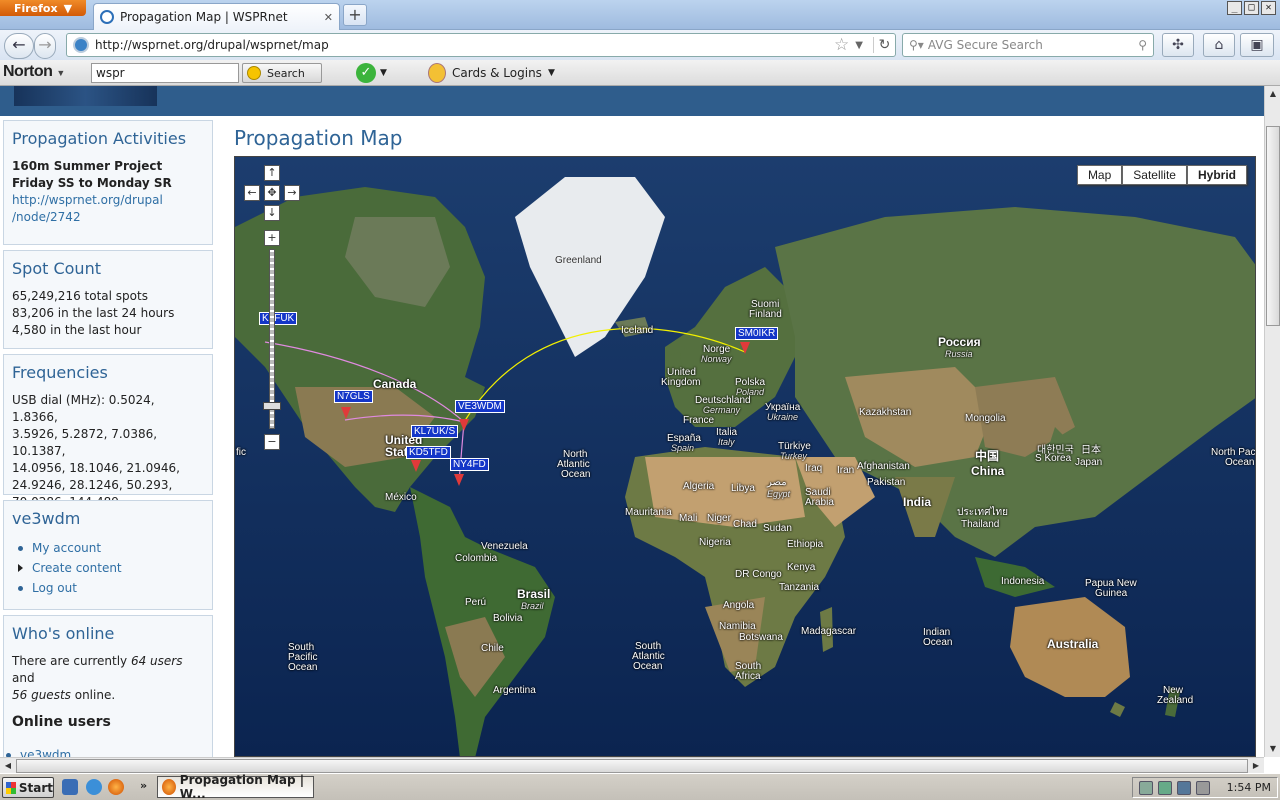 This screenshot has width=1280, height=800. Describe the element at coordinates (1146, 787) in the screenshot. I see `network-icon` at that location.